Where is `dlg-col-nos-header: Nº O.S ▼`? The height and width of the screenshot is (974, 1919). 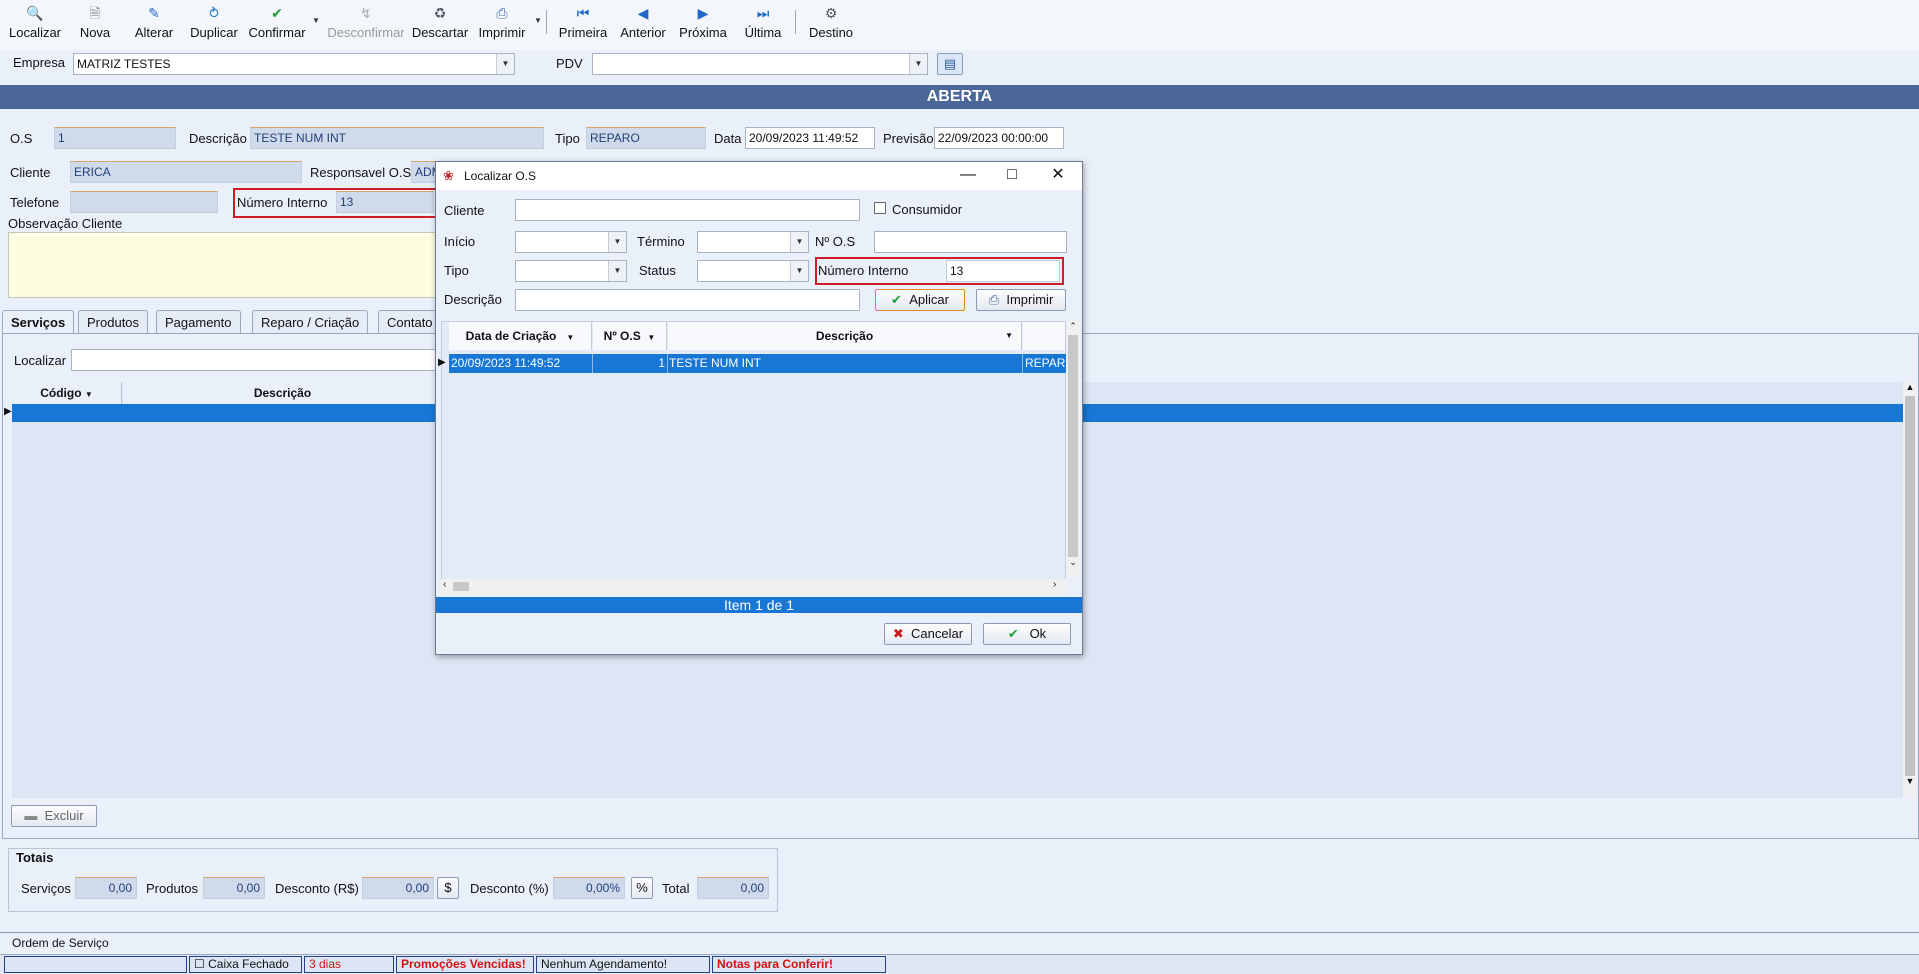 dlg-col-nos-header: Nº O.S ▼ is located at coordinates (630, 336).